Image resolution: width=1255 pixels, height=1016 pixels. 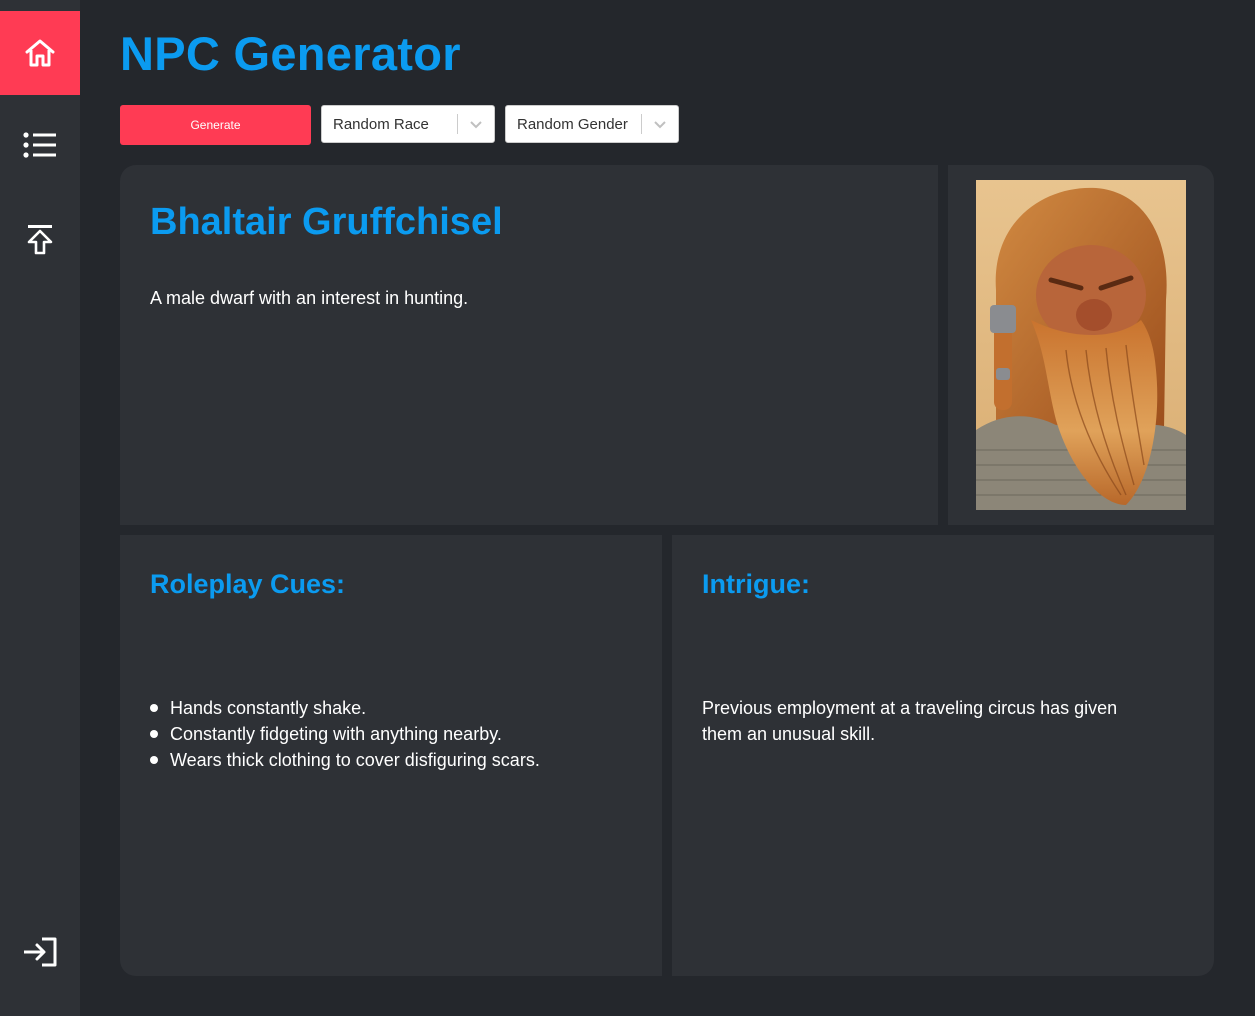 I want to click on sidebar-item-upload, so click(x=40, y=239).